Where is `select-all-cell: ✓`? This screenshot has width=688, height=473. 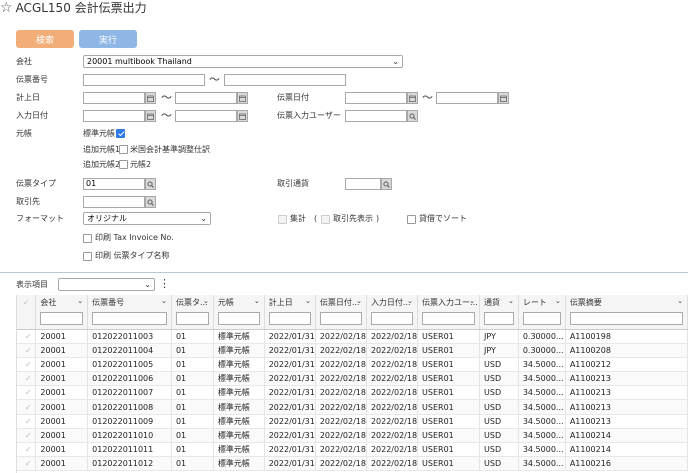
select-all-cell: ✓ is located at coordinates (27, 302).